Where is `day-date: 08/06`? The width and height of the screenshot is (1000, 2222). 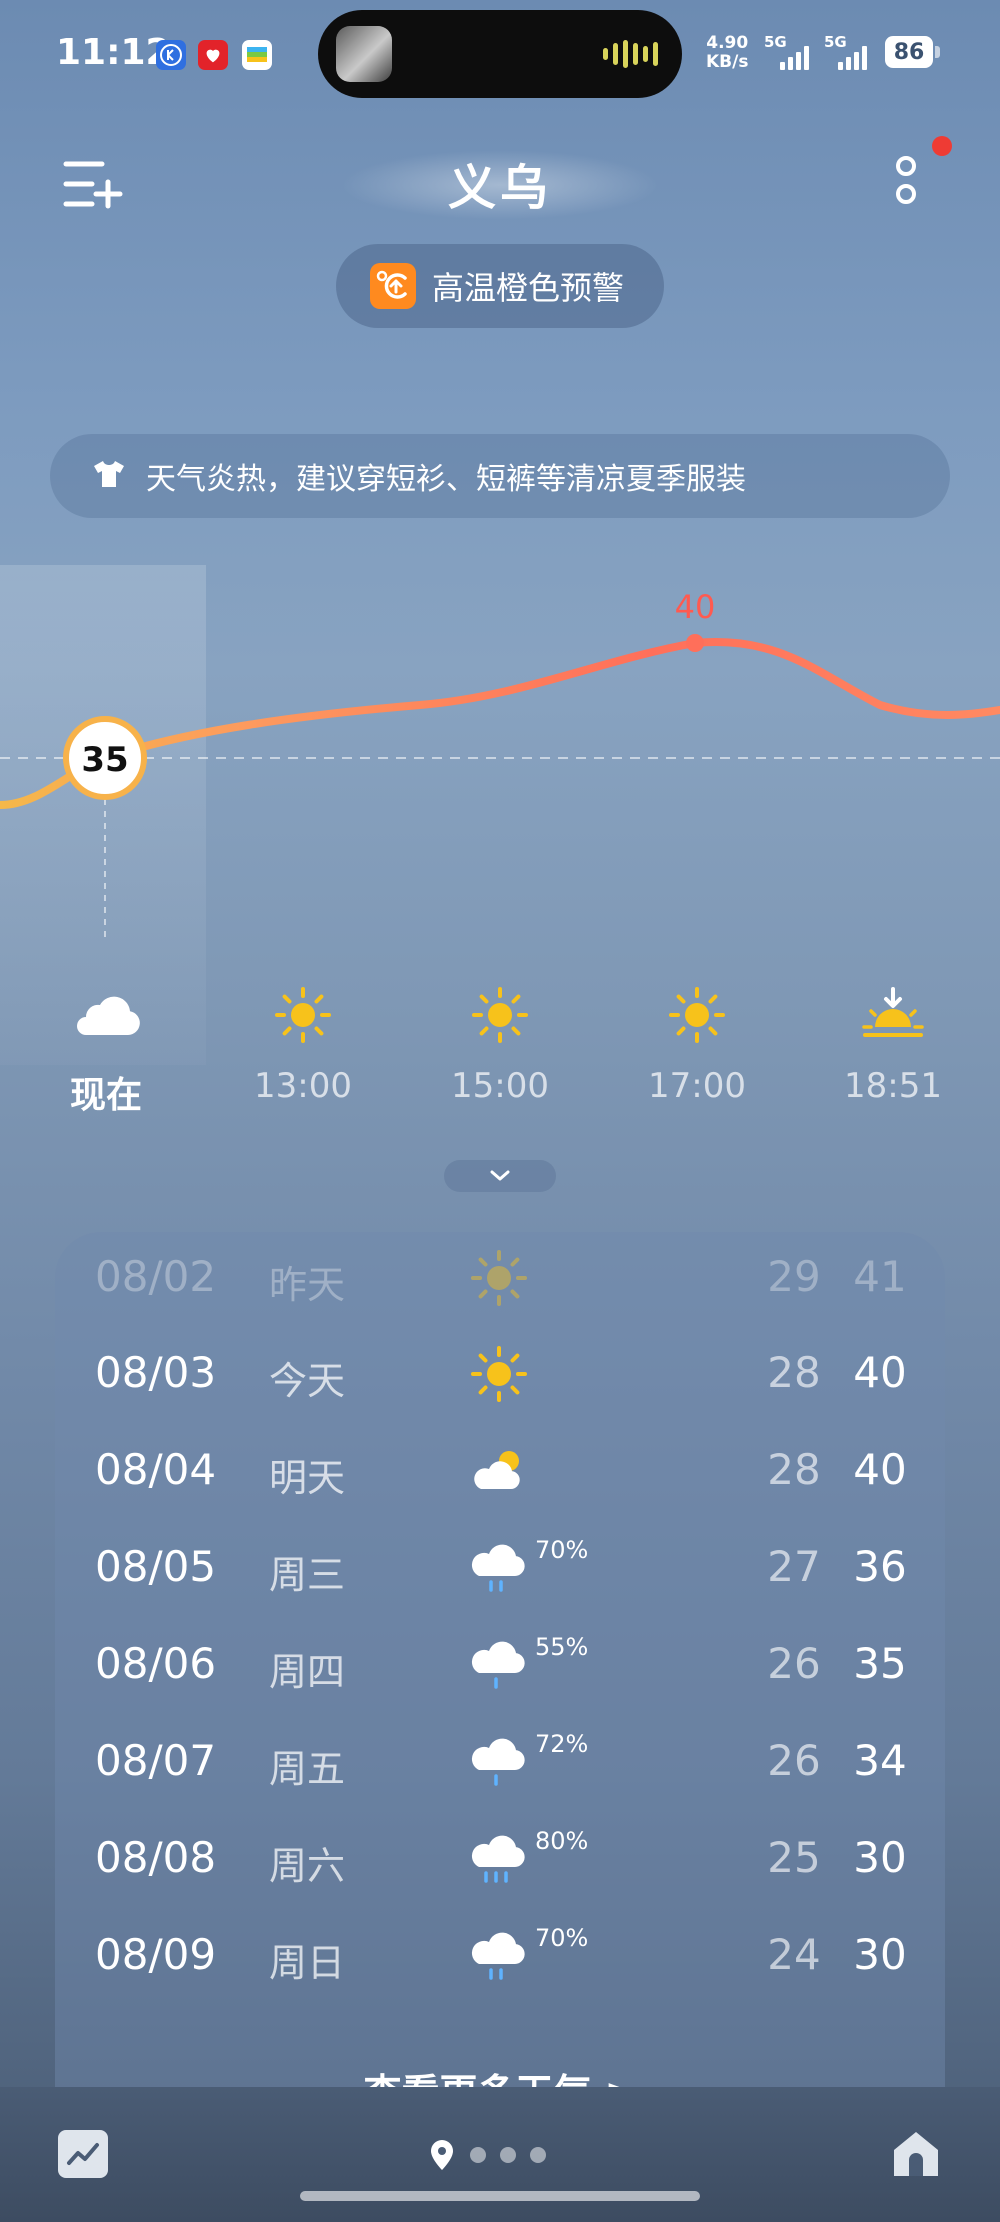 day-date: 08/06 is located at coordinates (156, 1663).